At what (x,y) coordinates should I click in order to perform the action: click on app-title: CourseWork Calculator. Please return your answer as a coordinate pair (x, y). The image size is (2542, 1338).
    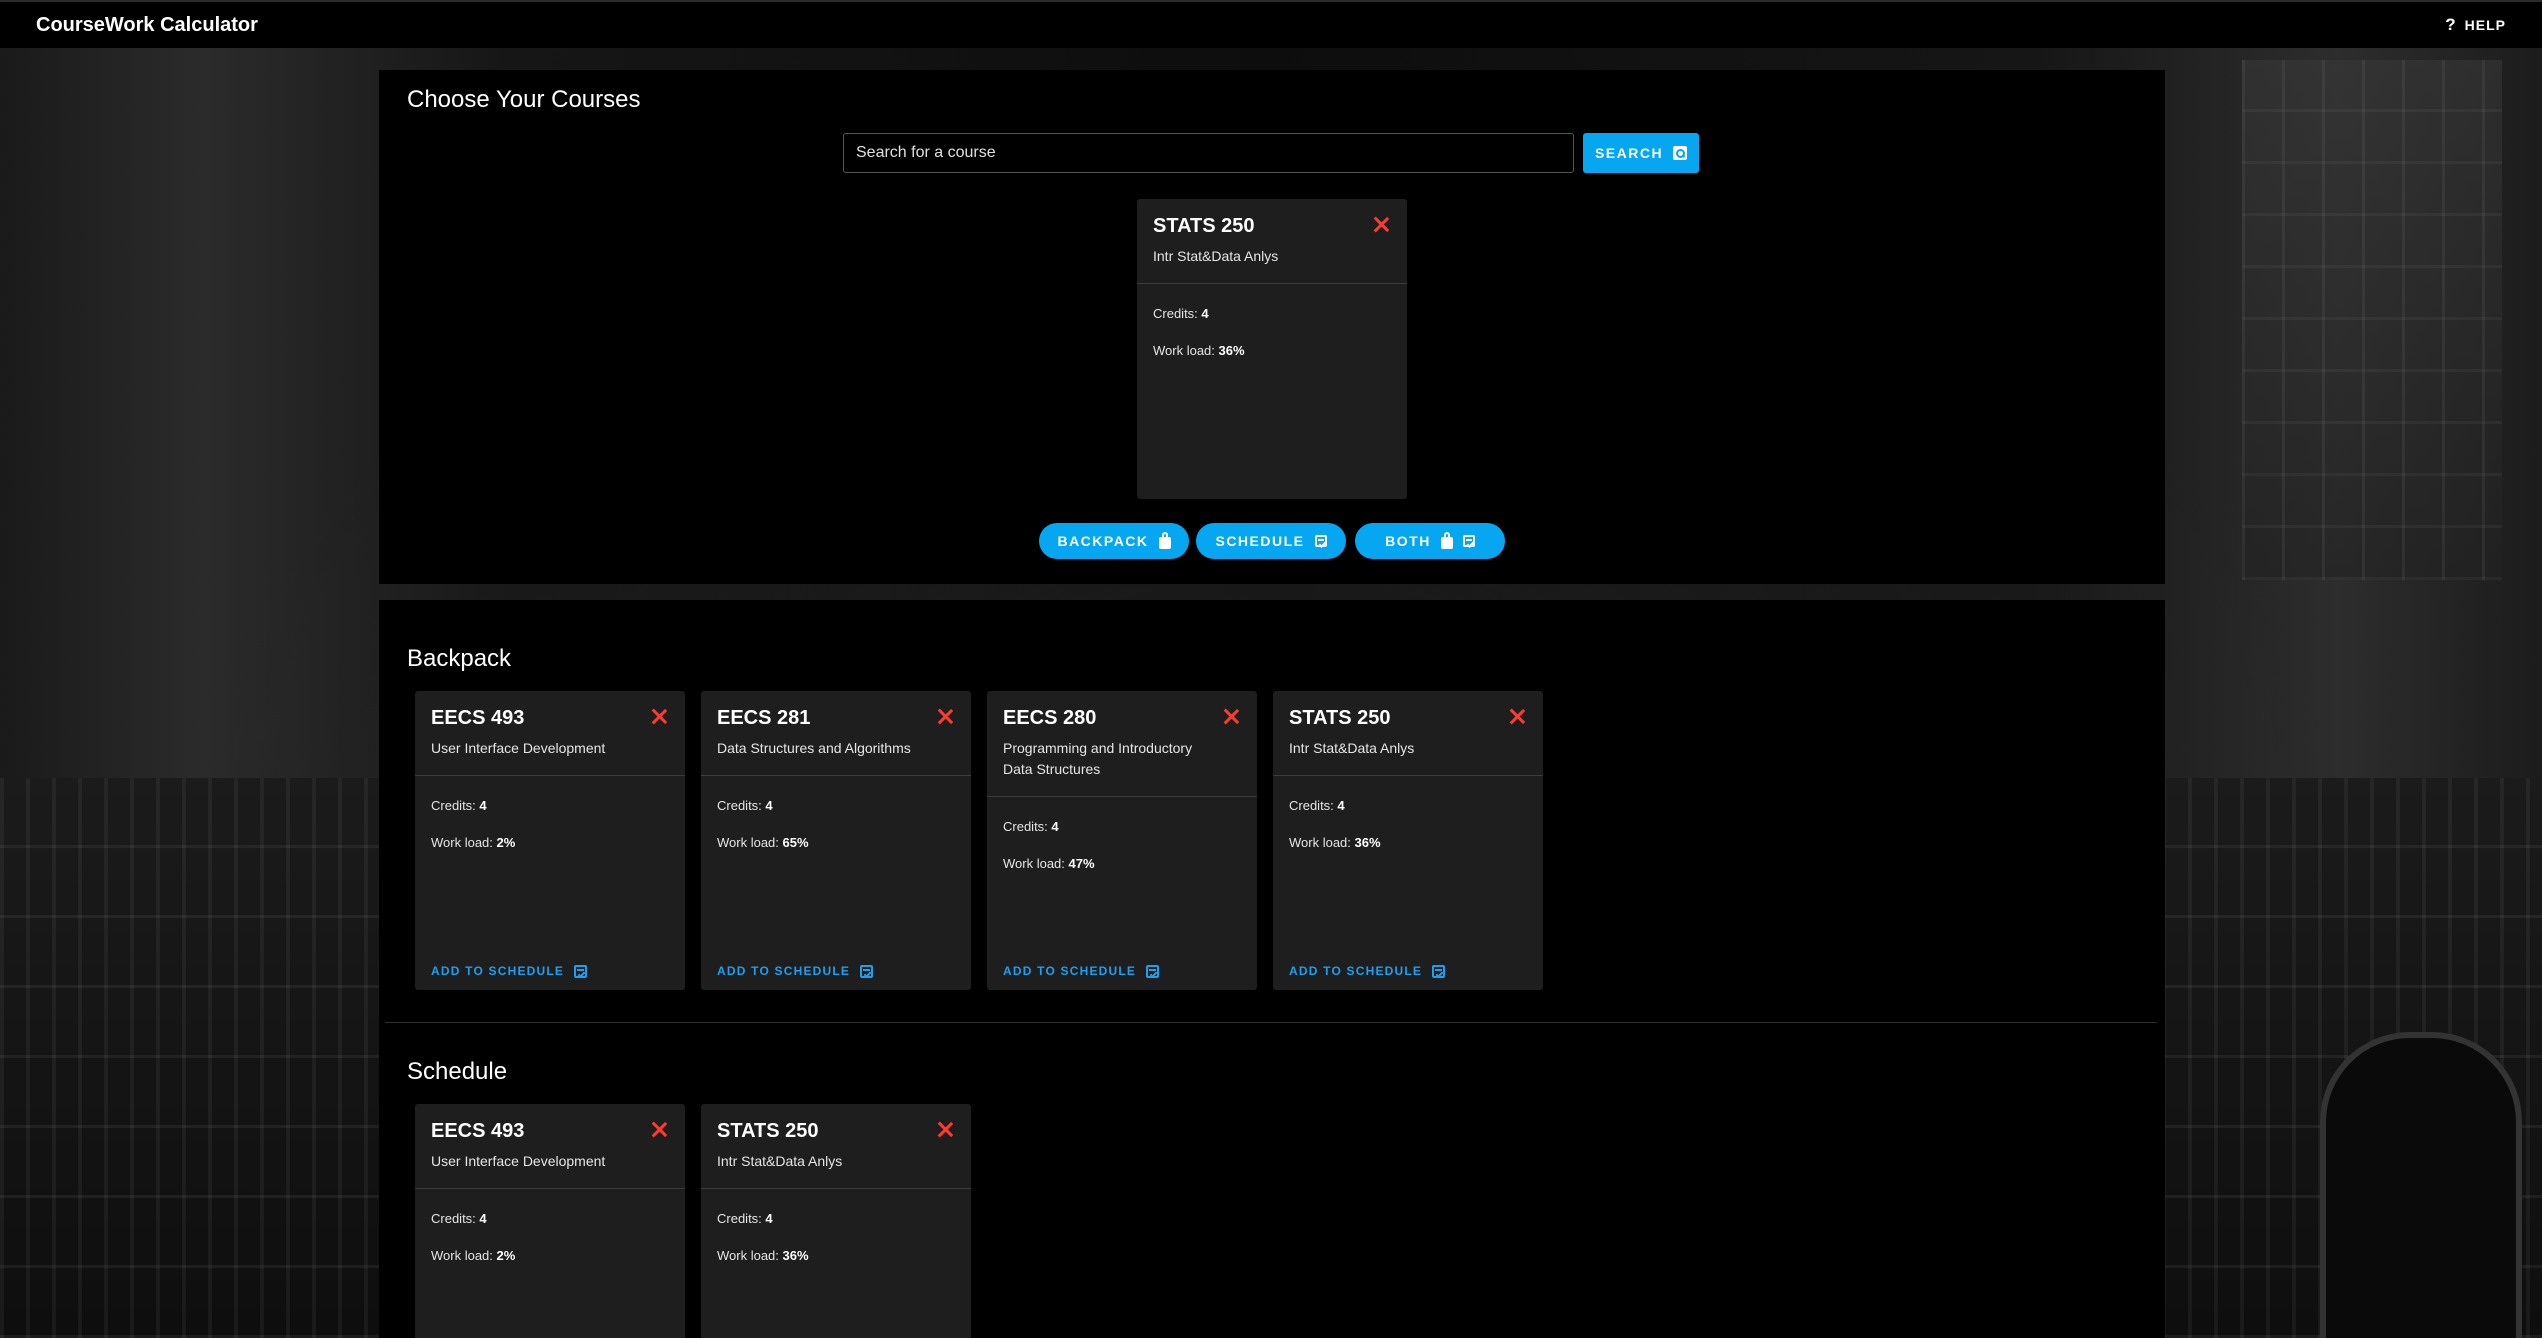
    Looking at the image, I should click on (147, 24).